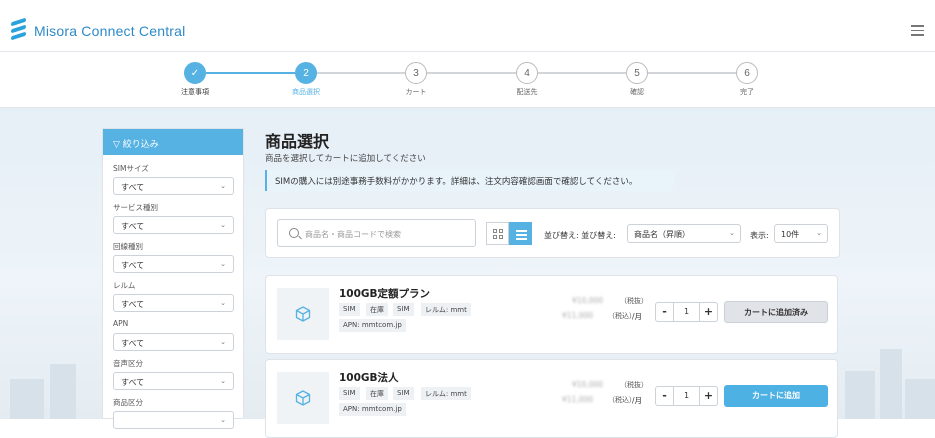  What do you see at coordinates (747, 73) in the screenshot?
I see `step-6-circle: 6` at bounding box center [747, 73].